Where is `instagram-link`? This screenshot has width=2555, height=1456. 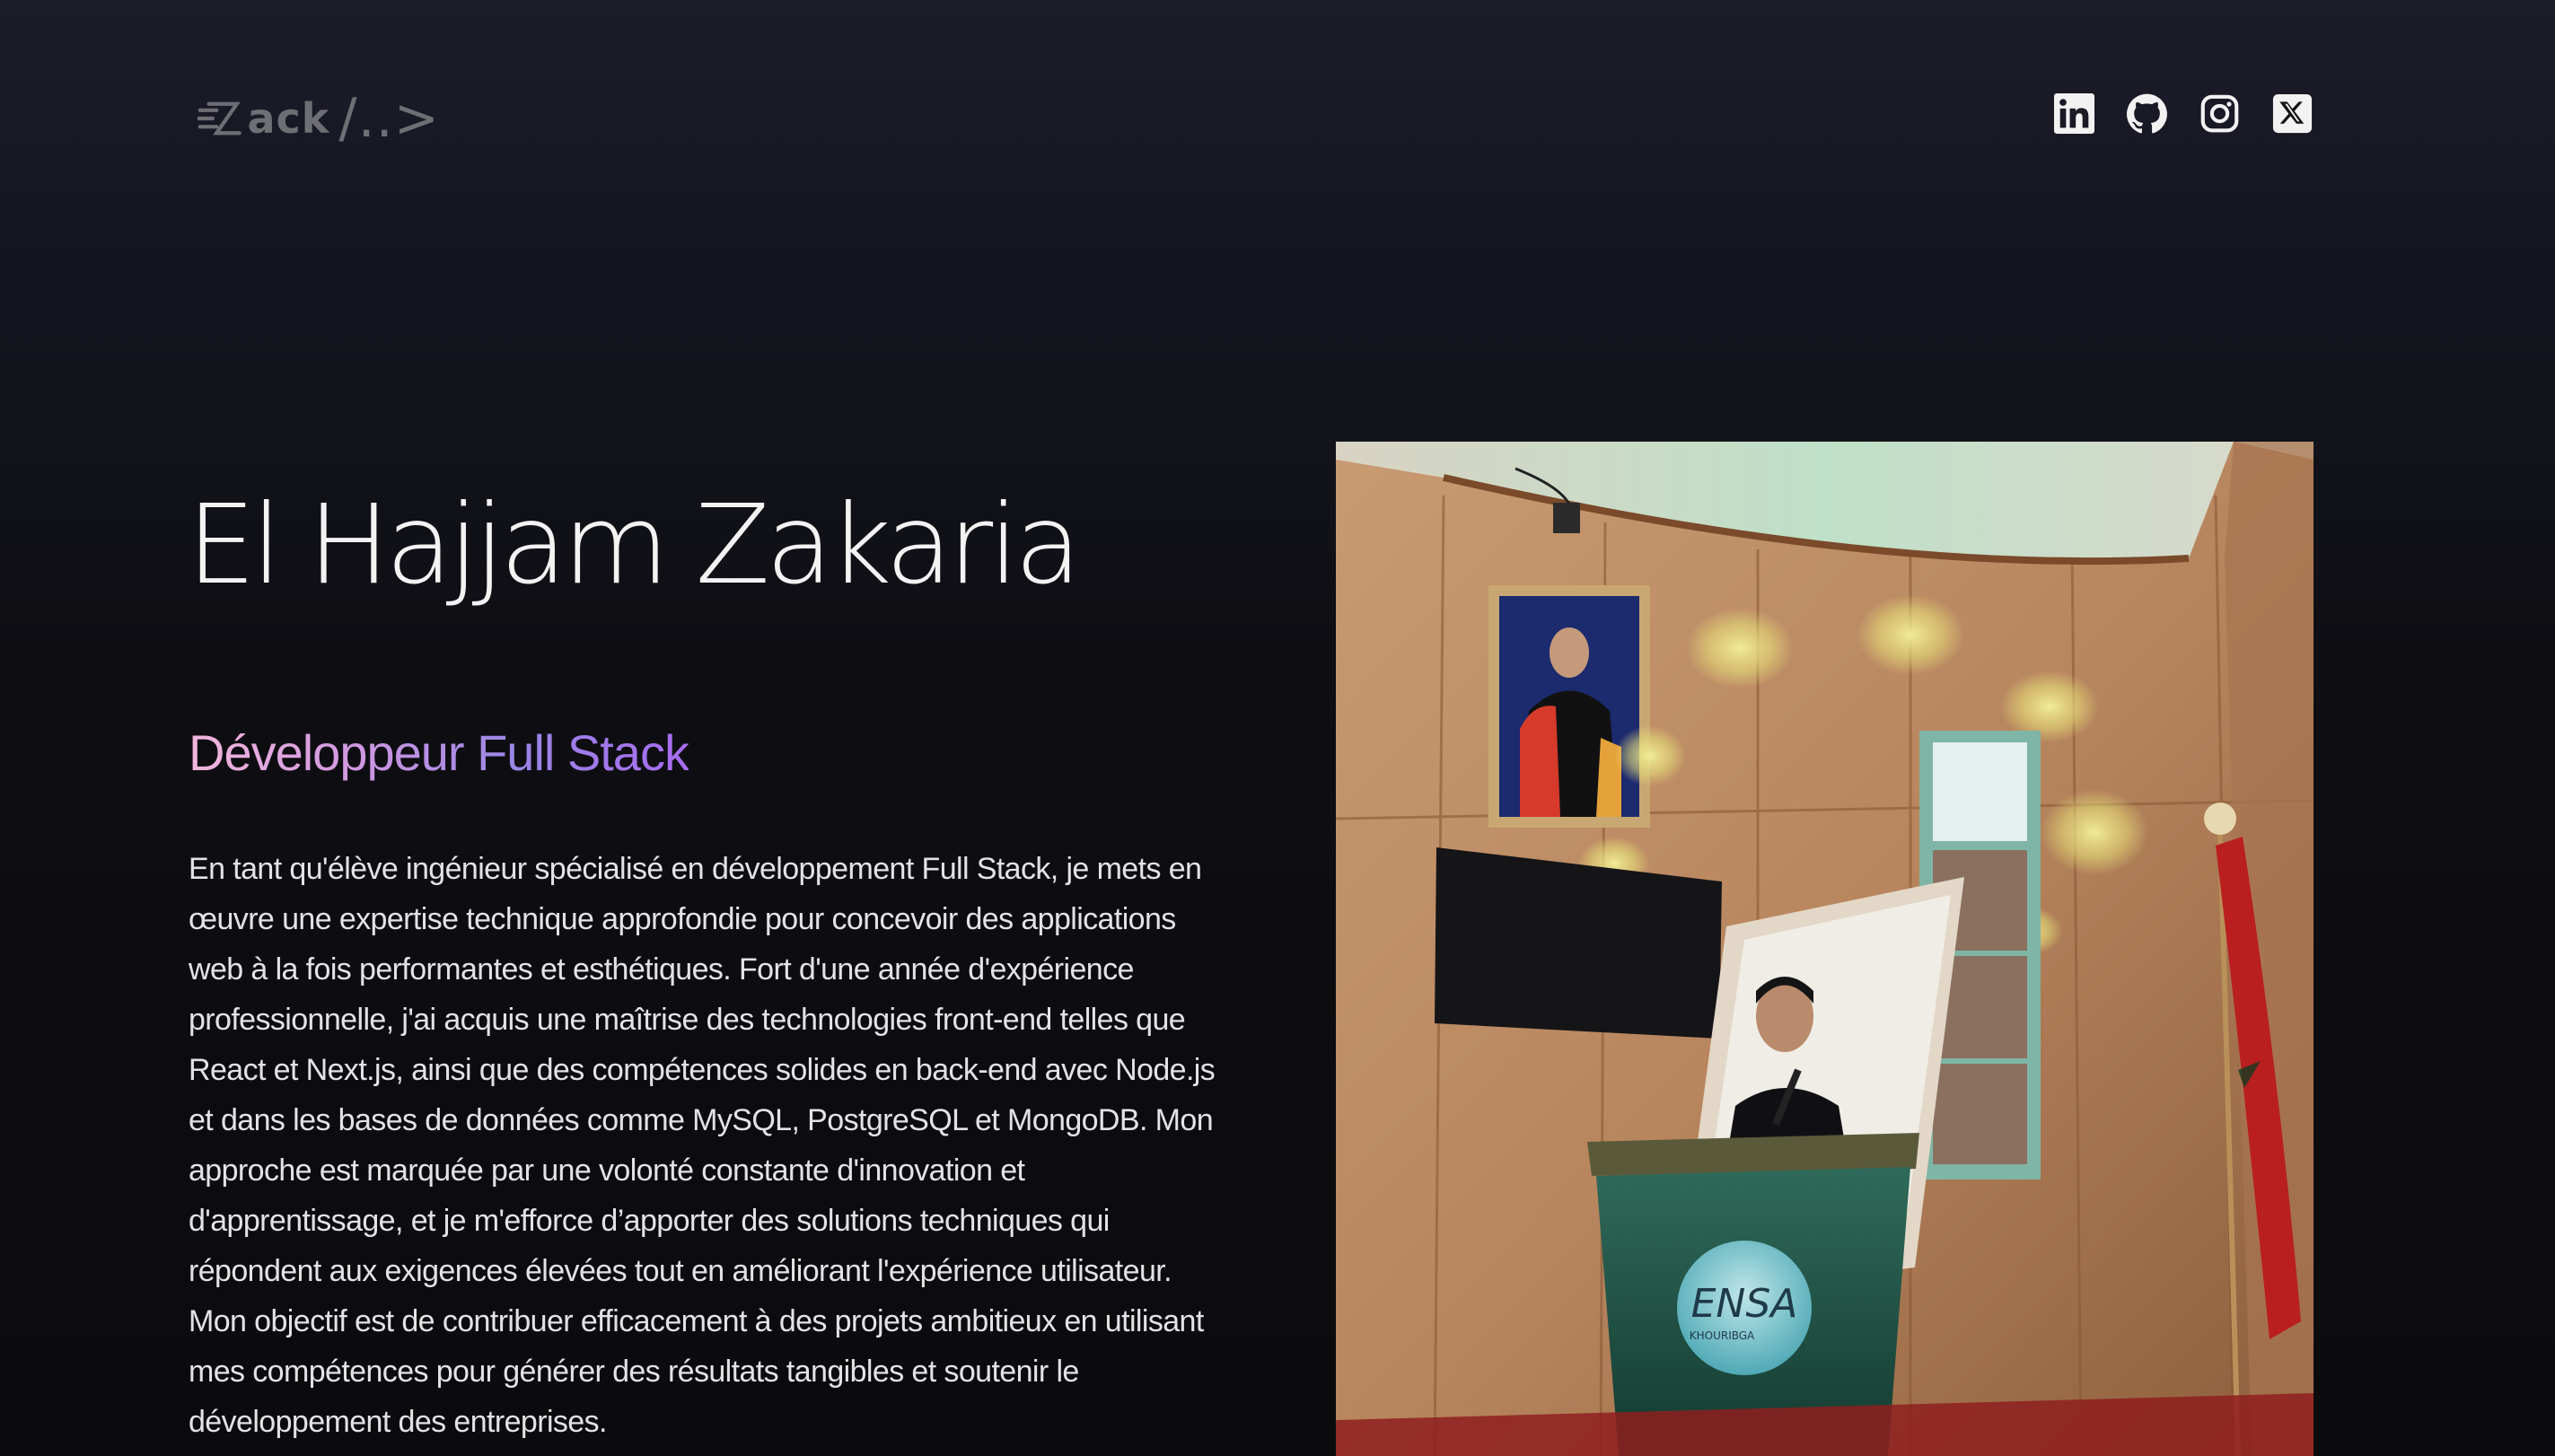 instagram-link is located at coordinates (2219, 113).